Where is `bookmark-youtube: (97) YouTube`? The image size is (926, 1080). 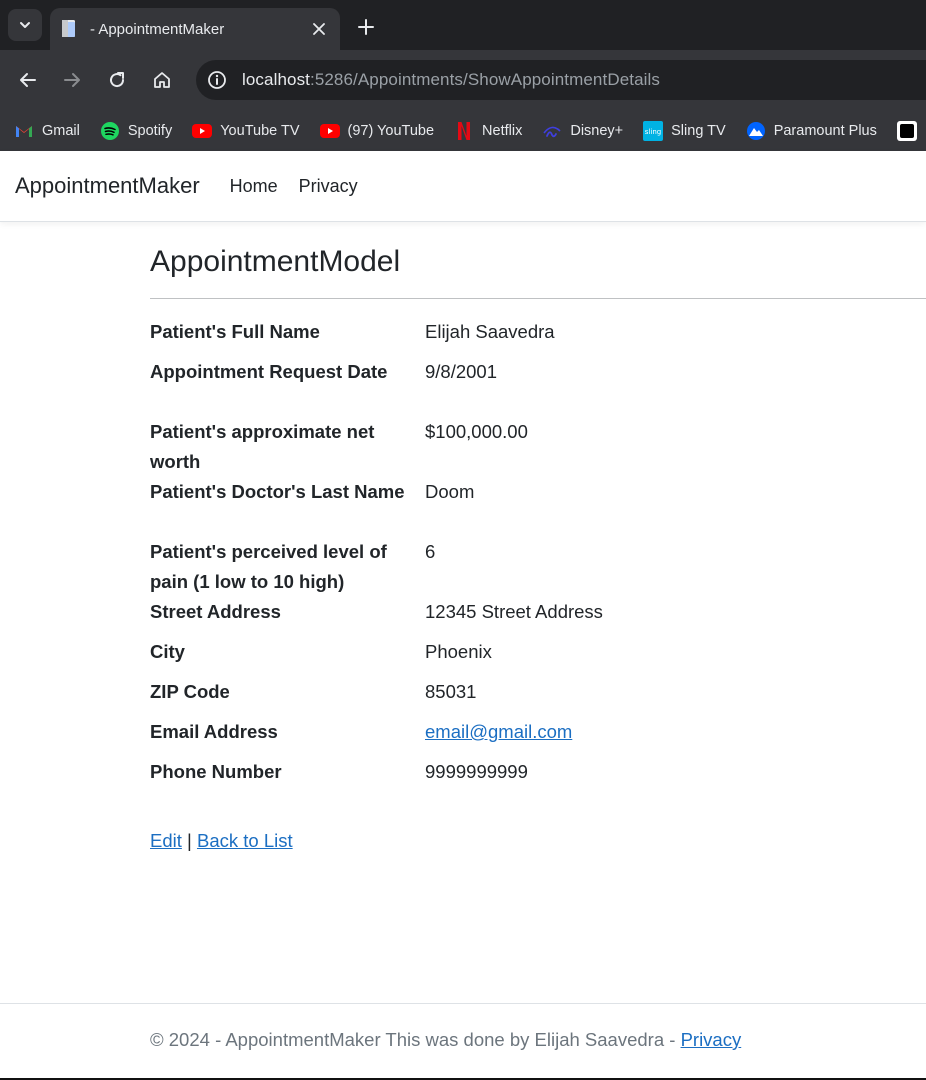
bookmark-youtube: (97) YouTube is located at coordinates (377, 131).